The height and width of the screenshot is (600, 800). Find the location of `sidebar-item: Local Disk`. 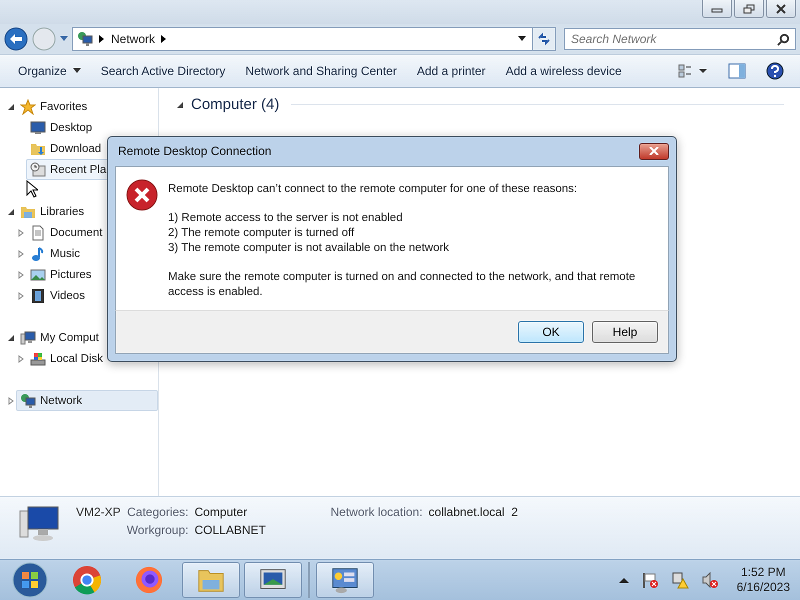

sidebar-item: Local Disk is located at coordinates (92, 358).